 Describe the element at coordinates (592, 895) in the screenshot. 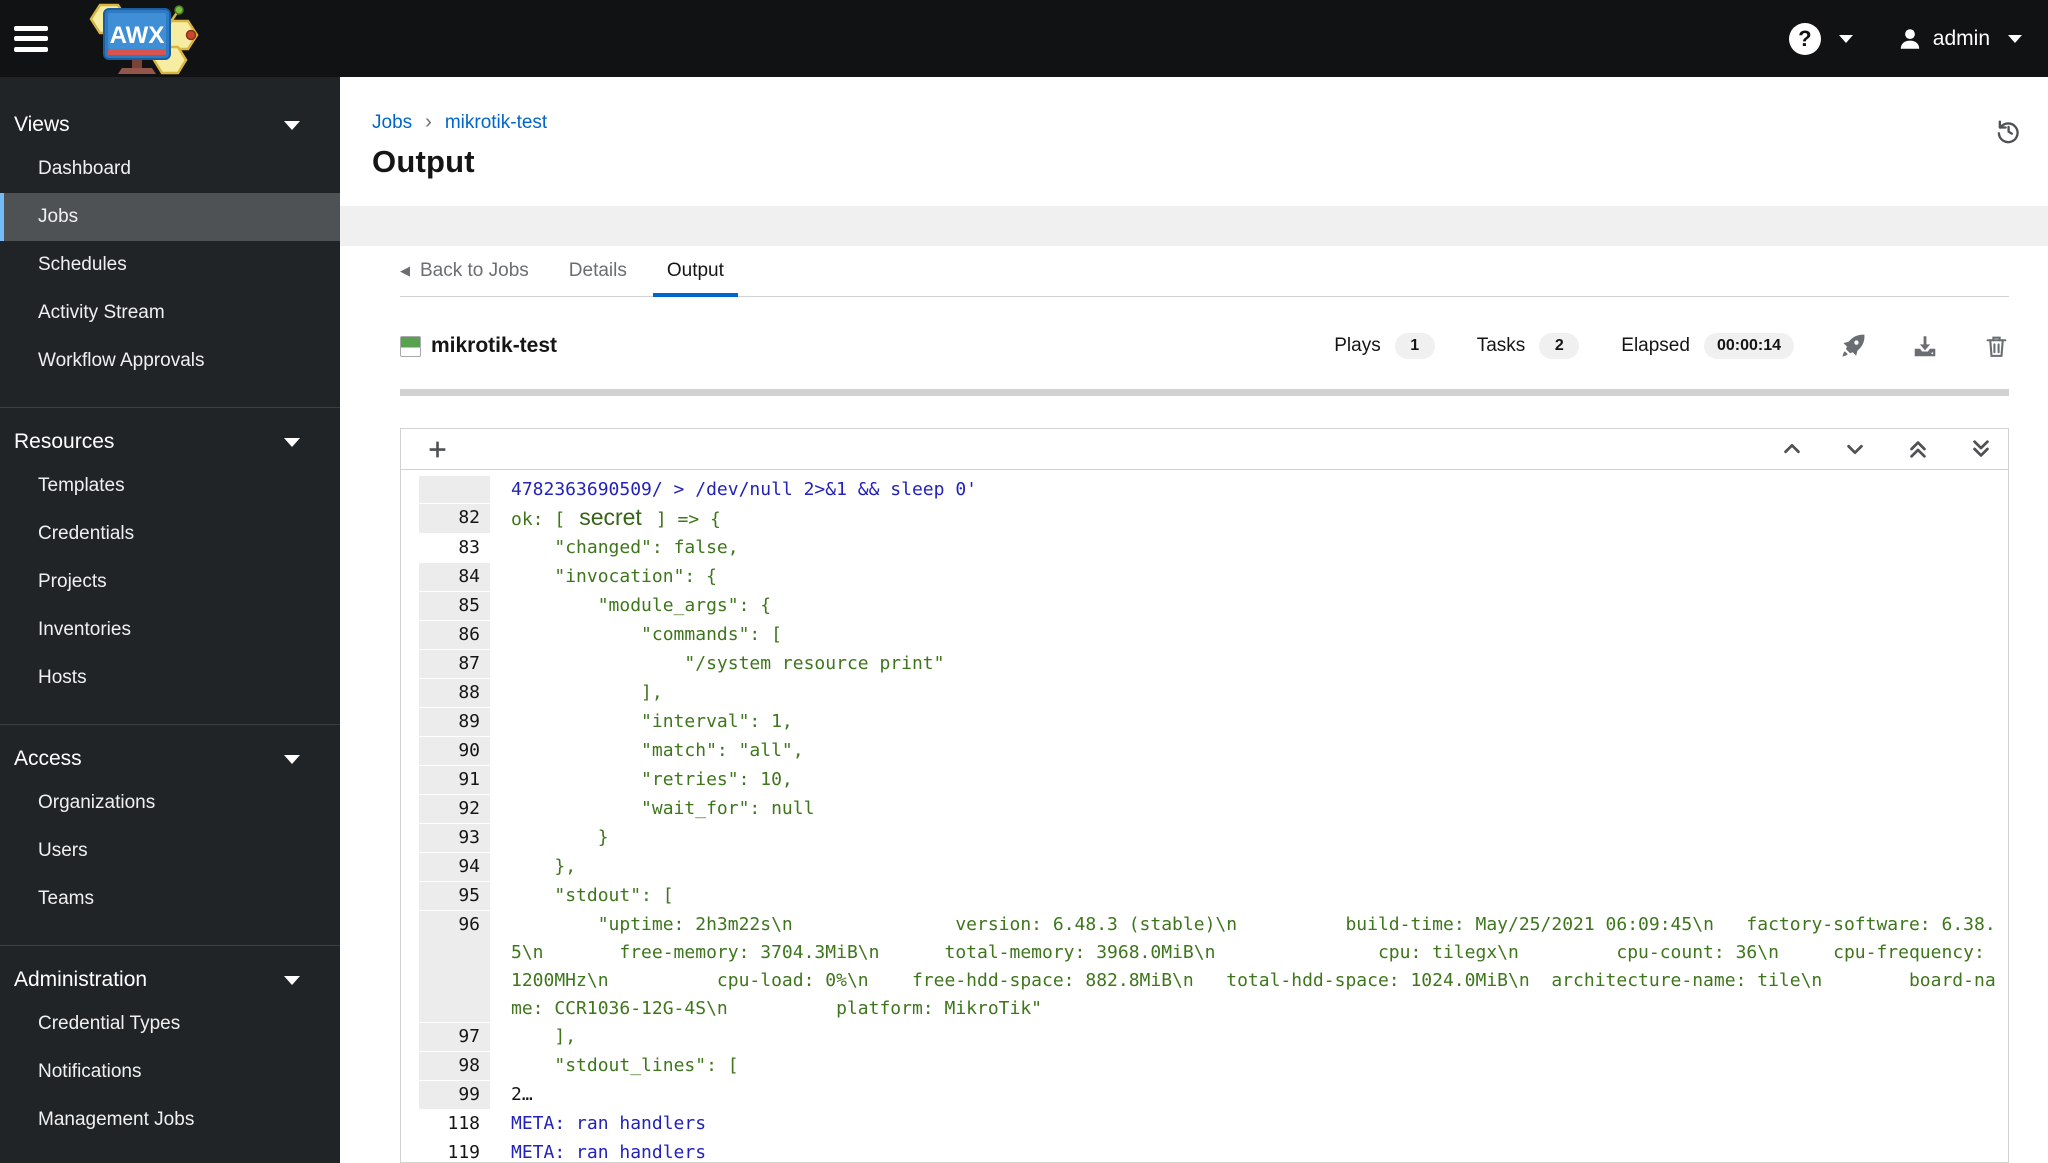

I see `line-text: "stdout": [` at that location.